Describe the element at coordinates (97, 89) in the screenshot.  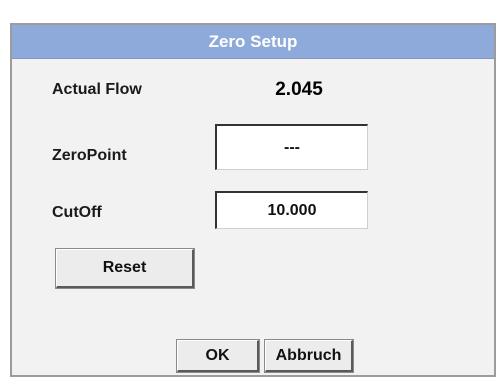
I see `actual-flow-label: Actual Flow` at that location.